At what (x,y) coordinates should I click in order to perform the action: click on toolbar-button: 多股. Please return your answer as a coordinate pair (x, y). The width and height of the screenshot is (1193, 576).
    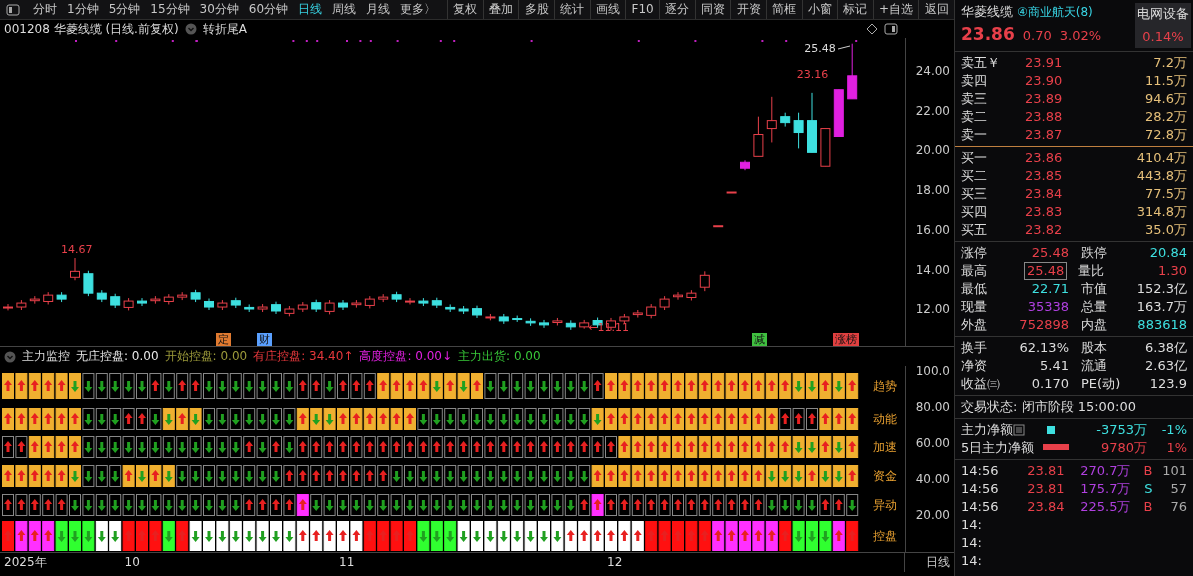
    Looking at the image, I should click on (536, 9).